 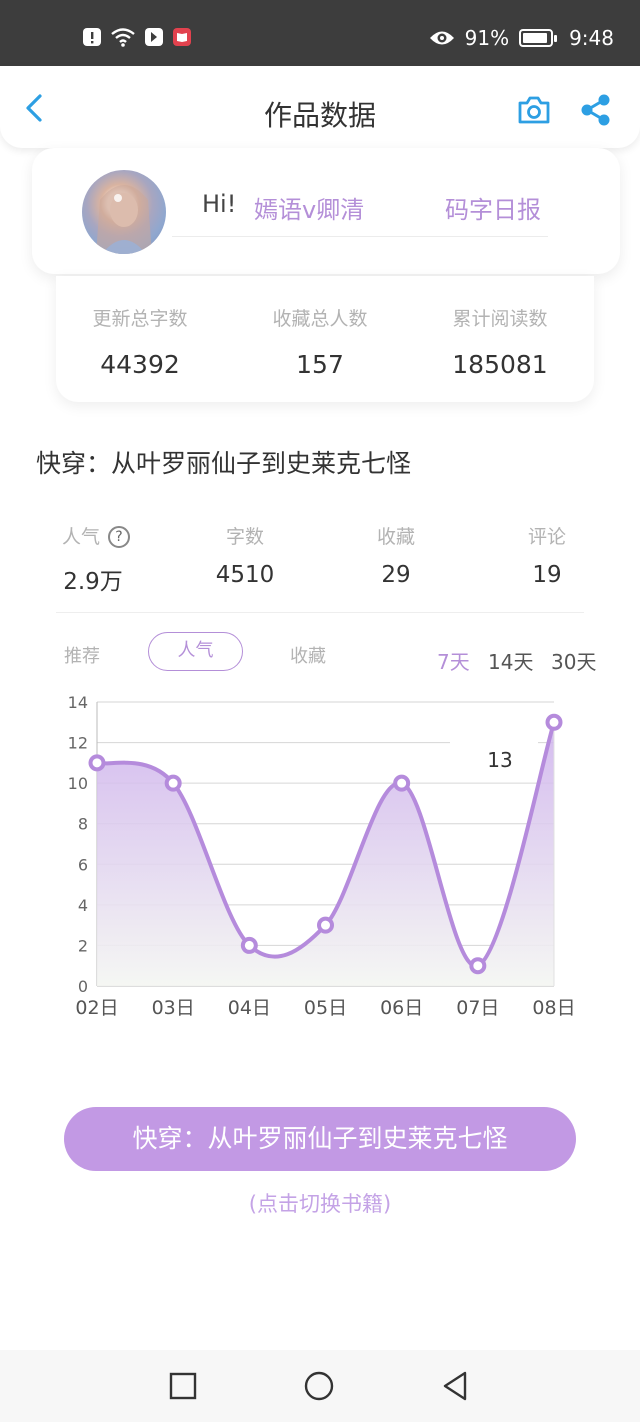 What do you see at coordinates (244, 537) in the screenshot?
I see `word-count-label: 字数` at bounding box center [244, 537].